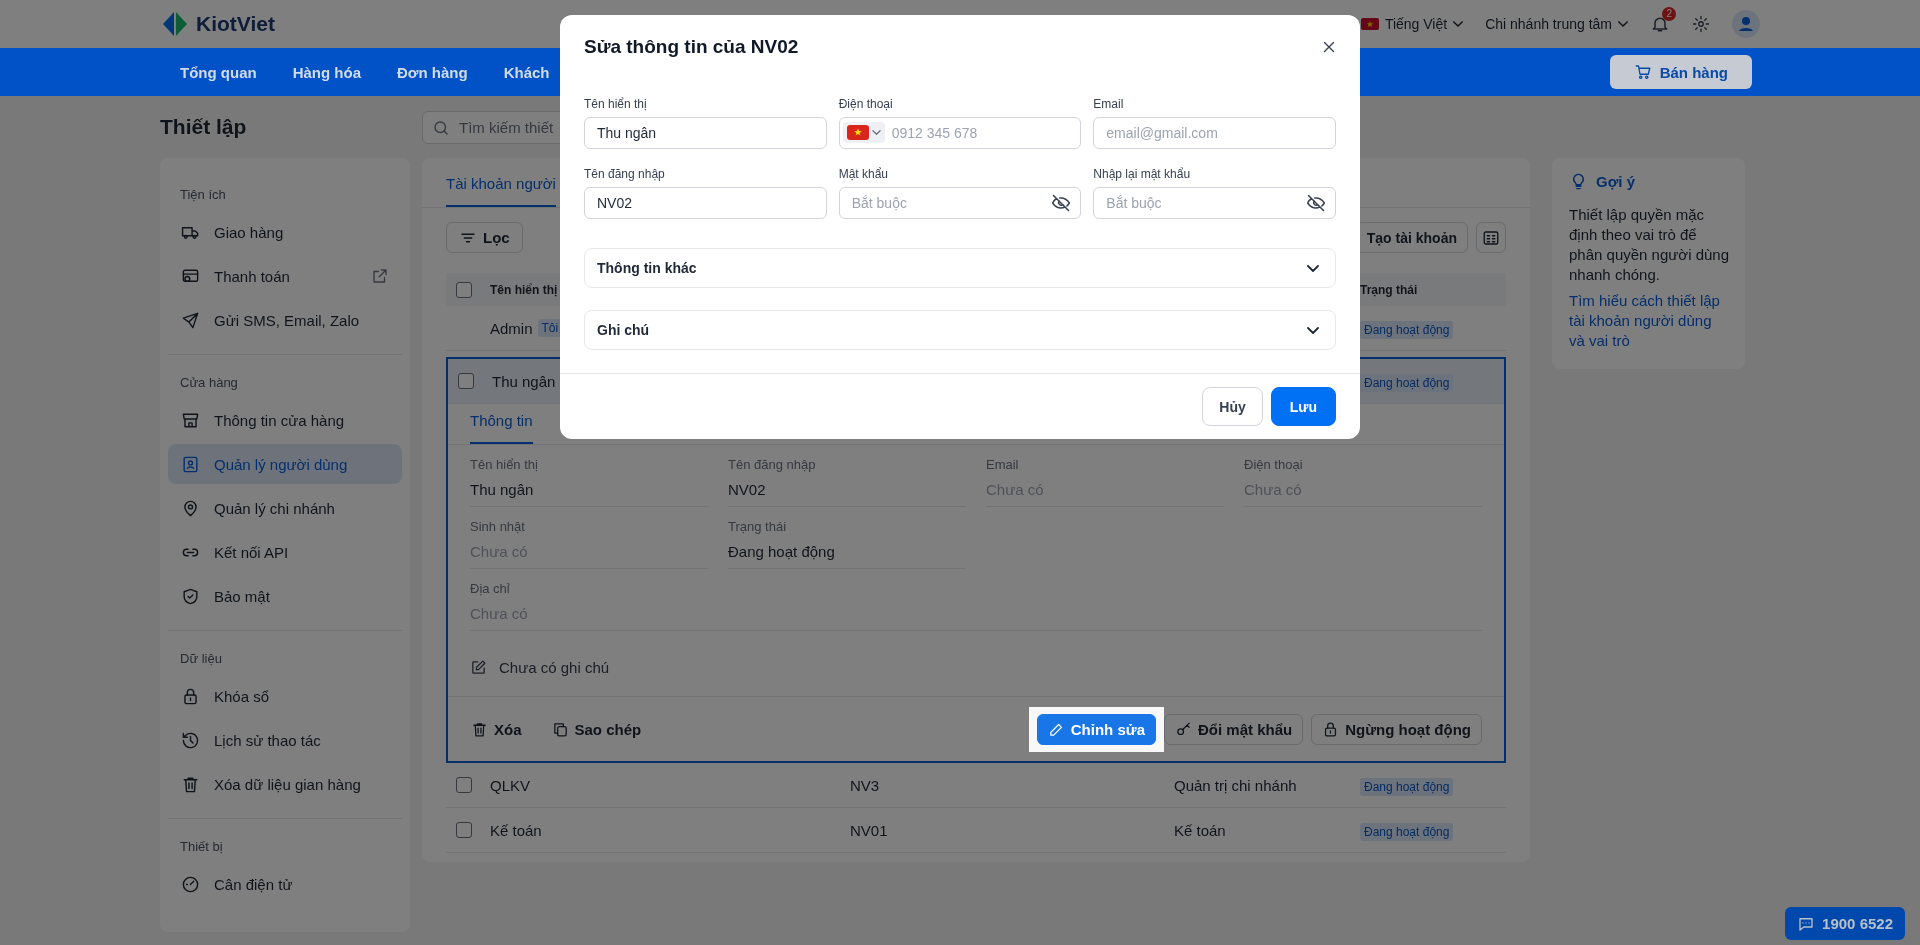  I want to click on hint-text: Thiết lập quyền mặc định theo vai trò để phân quyền người dùng nhanh chóng., so click(1649, 245).